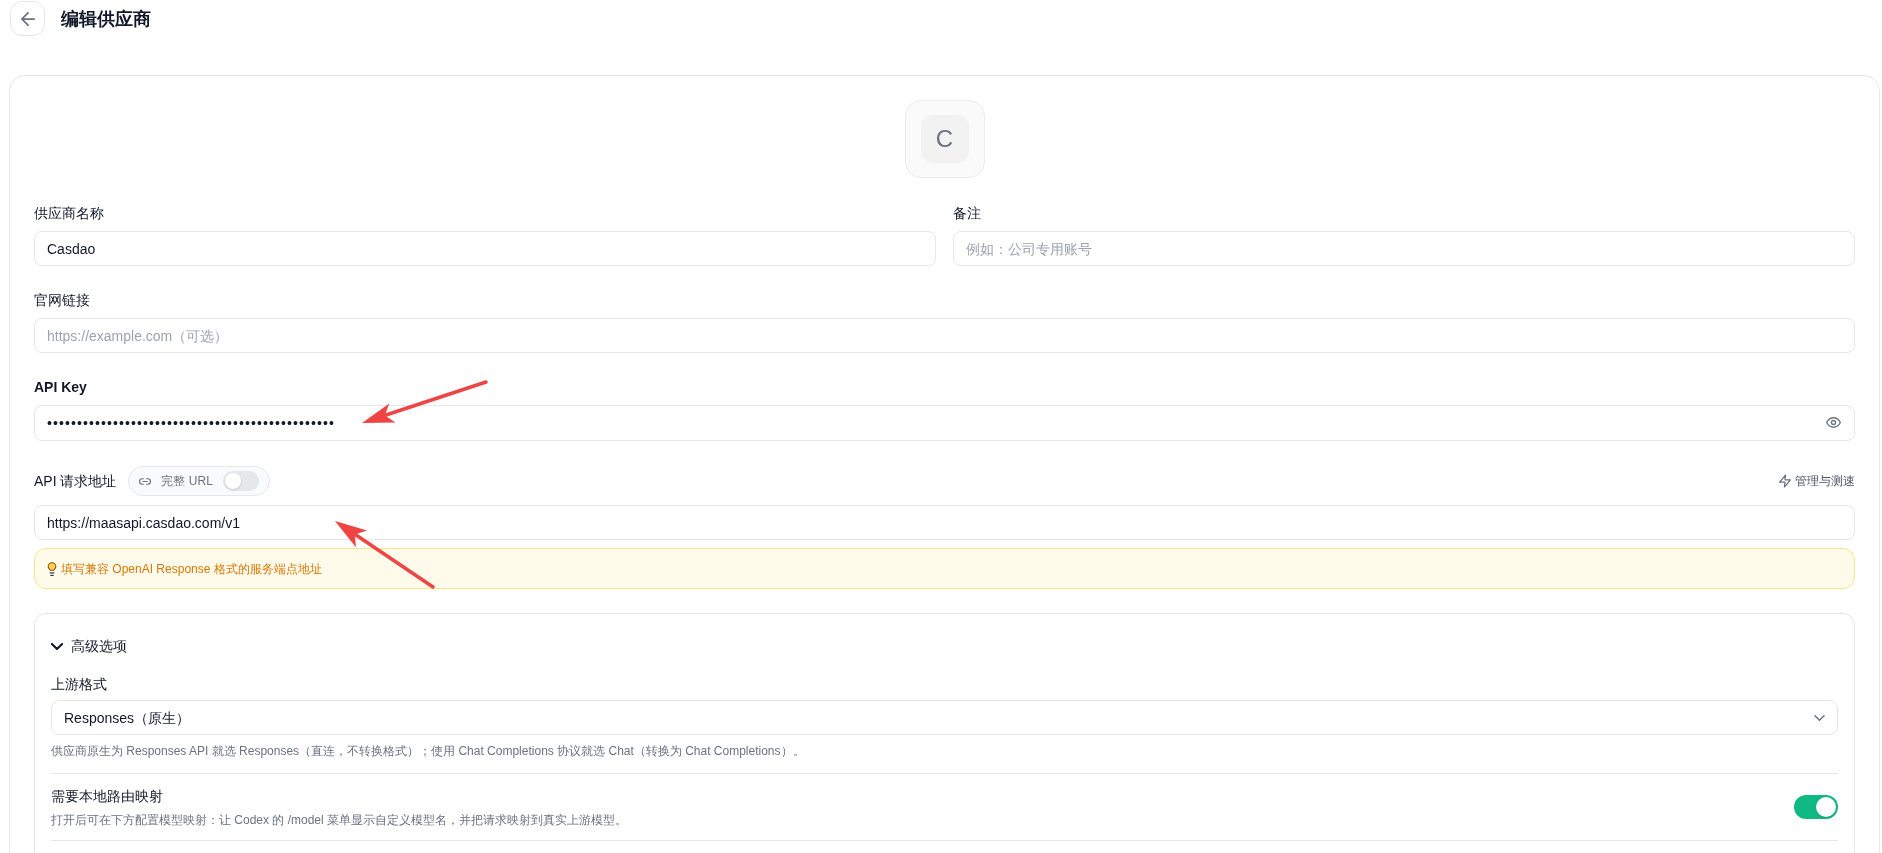 This screenshot has width=1882, height=853. I want to click on link-icon, so click(145, 481).